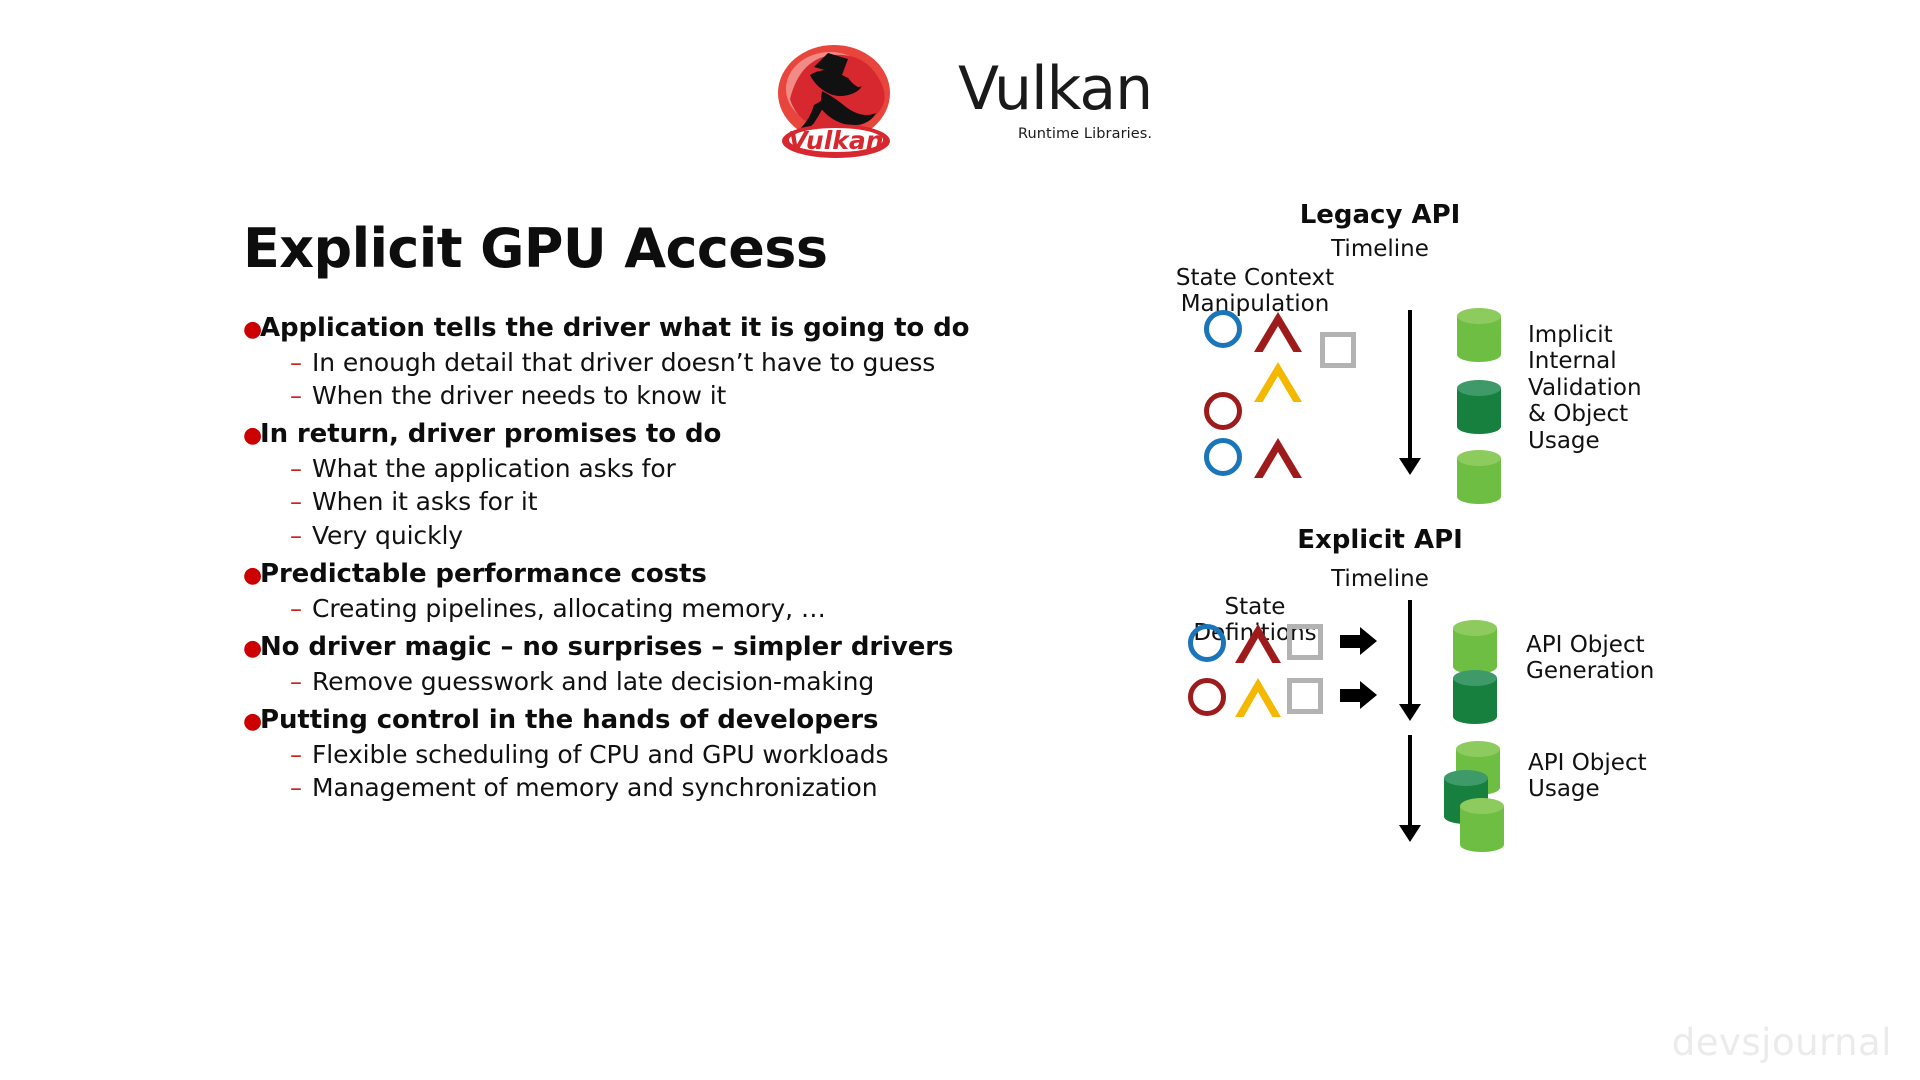 This screenshot has height=1080, width=1920. What do you see at coordinates (1587, 763) in the screenshot?
I see `explicit-usage-label-line1: API Object` at bounding box center [1587, 763].